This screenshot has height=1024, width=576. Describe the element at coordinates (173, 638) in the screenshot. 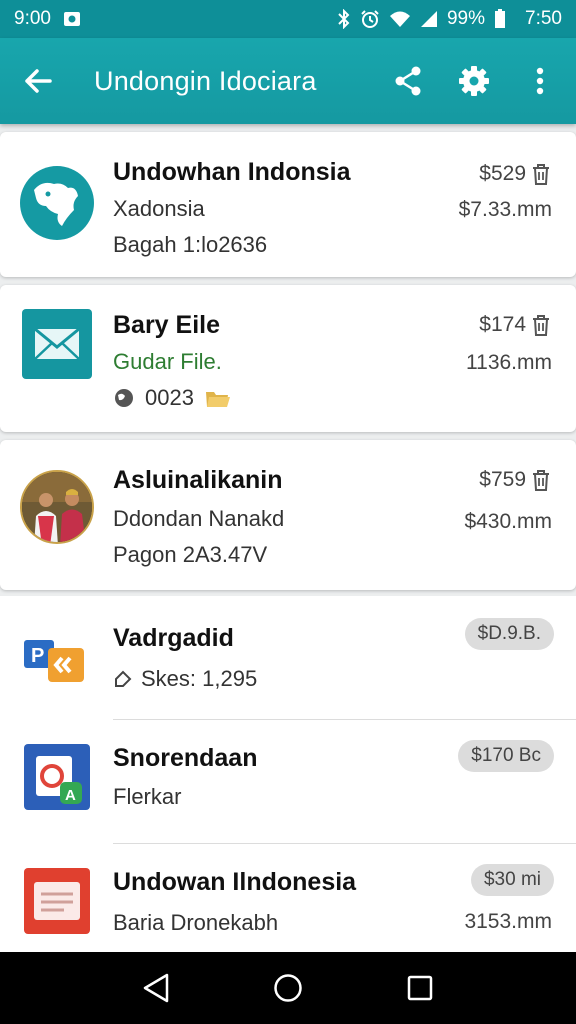

I see `list-item-title: Vadrgadid` at that location.